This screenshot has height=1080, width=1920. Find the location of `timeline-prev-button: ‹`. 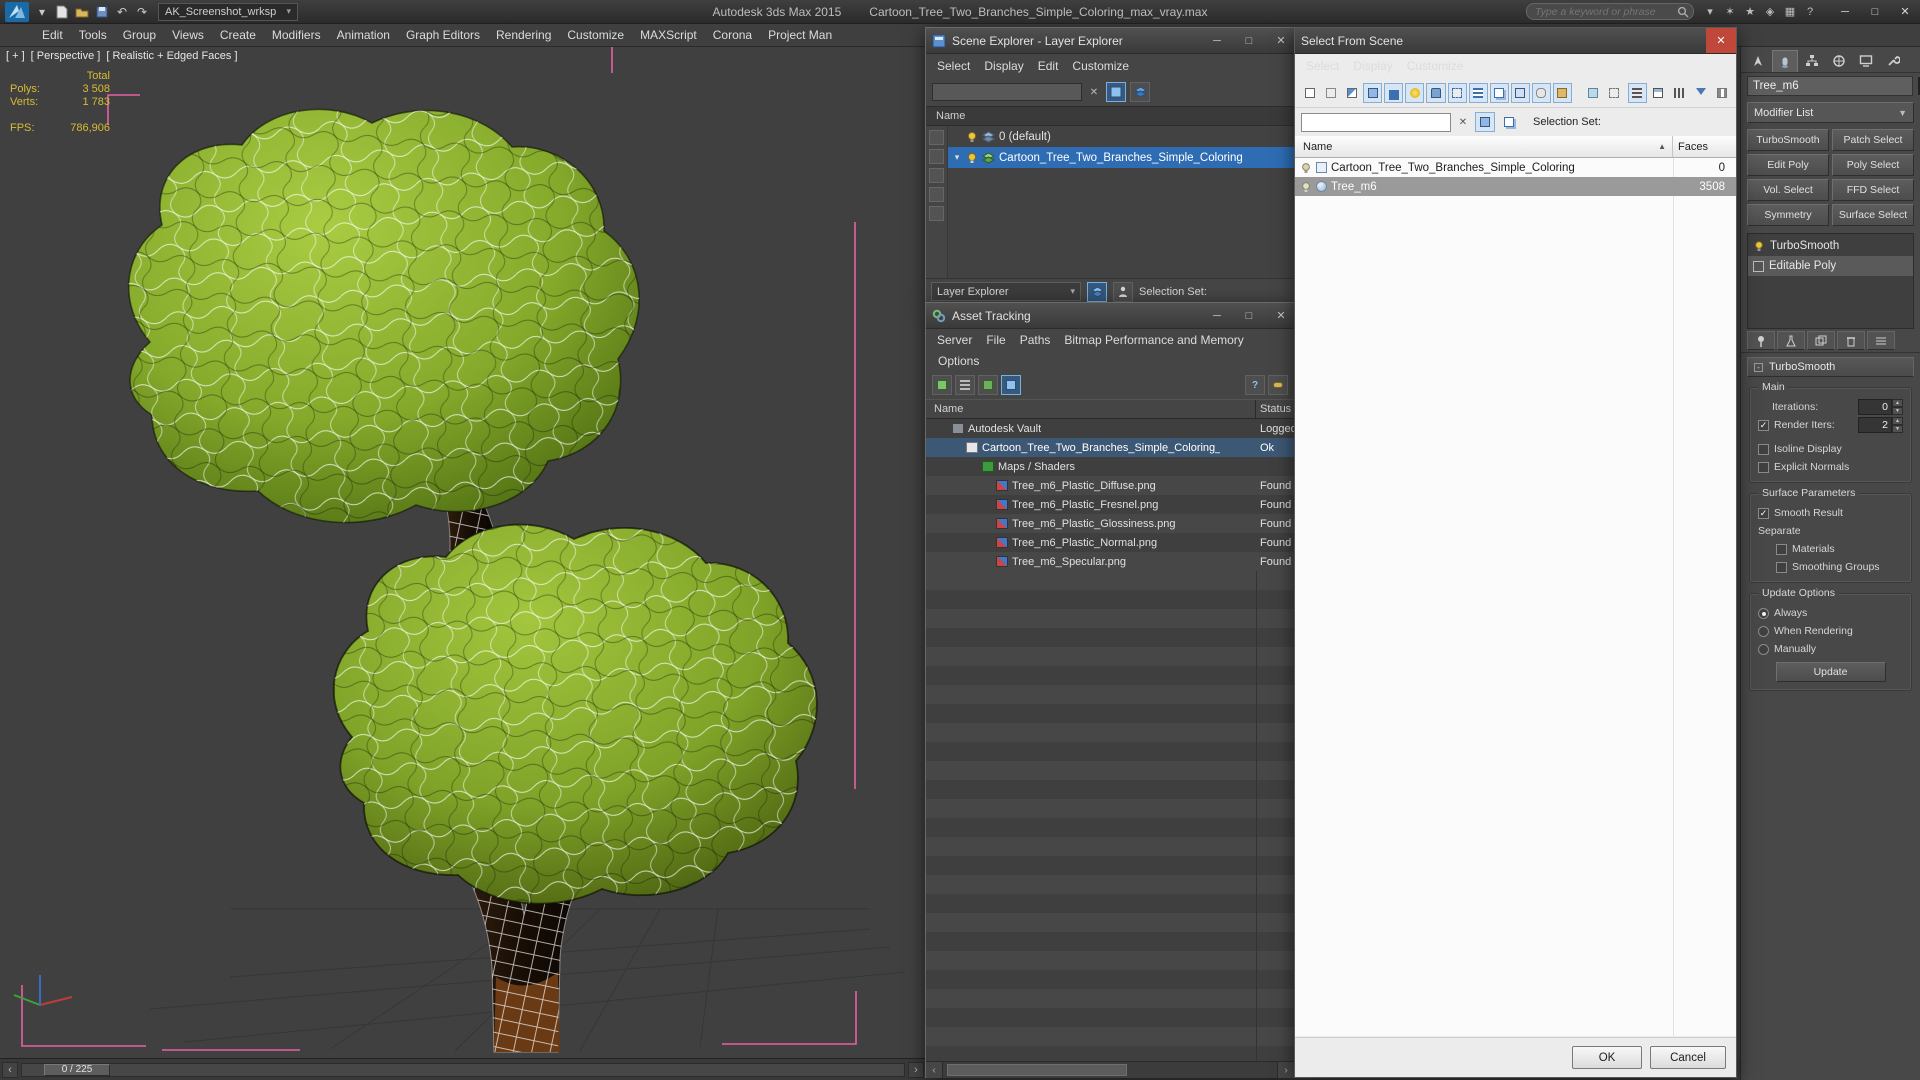

timeline-prev-button: ‹ is located at coordinates (10, 1069).